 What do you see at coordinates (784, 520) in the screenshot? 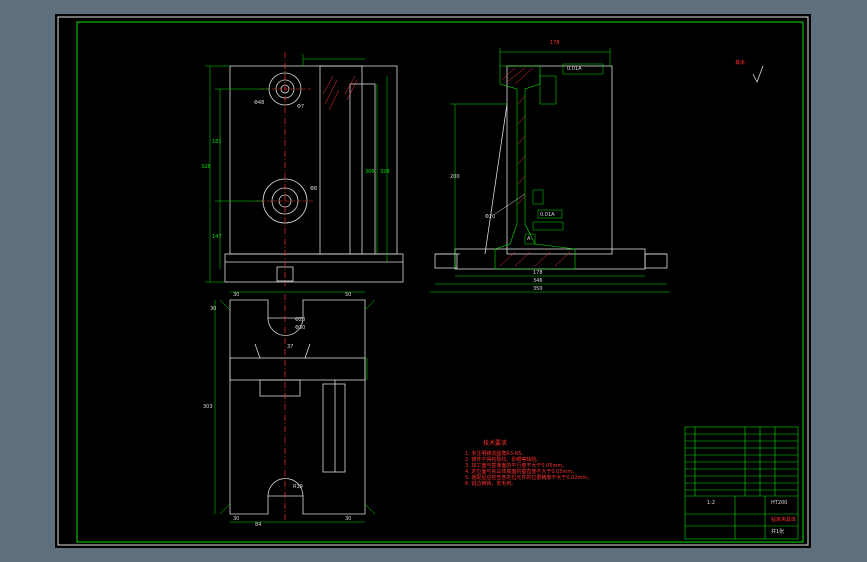
I see `title-name: 钻床夹具体` at bounding box center [784, 520].